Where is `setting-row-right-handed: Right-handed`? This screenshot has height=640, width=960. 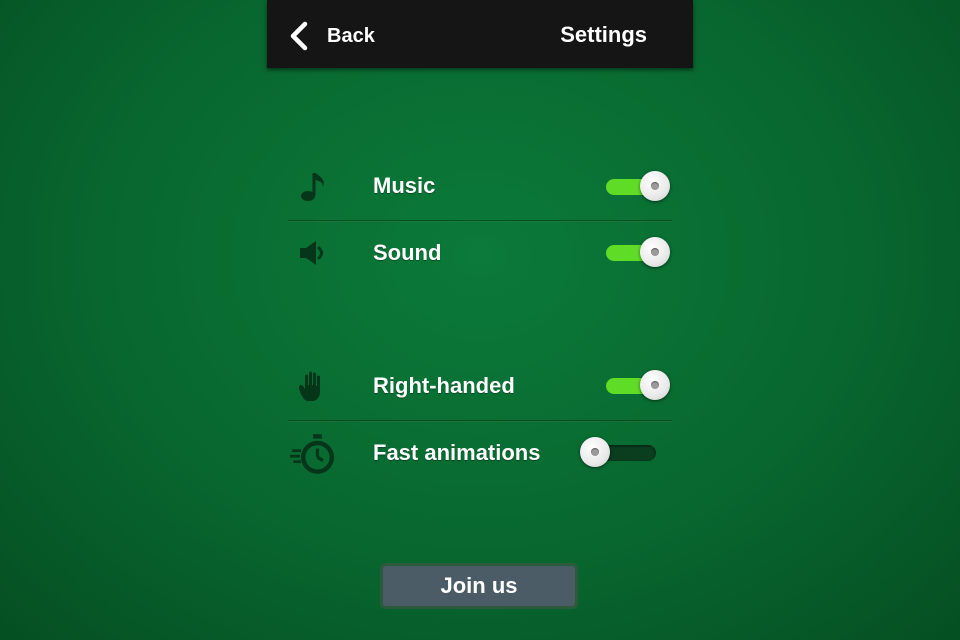 setting-row-right-handed: Right-handed is located at coordinates (480, 386).